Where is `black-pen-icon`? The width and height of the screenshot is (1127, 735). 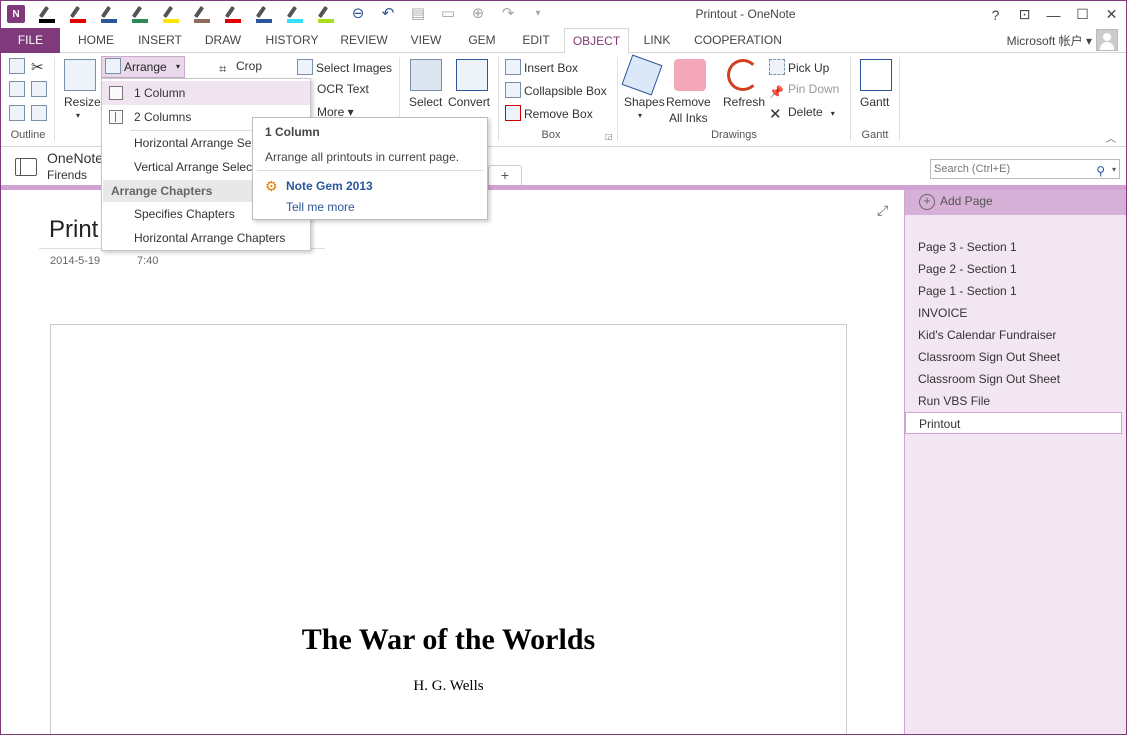
black-pen-icon is located at coordinates (47, 14).